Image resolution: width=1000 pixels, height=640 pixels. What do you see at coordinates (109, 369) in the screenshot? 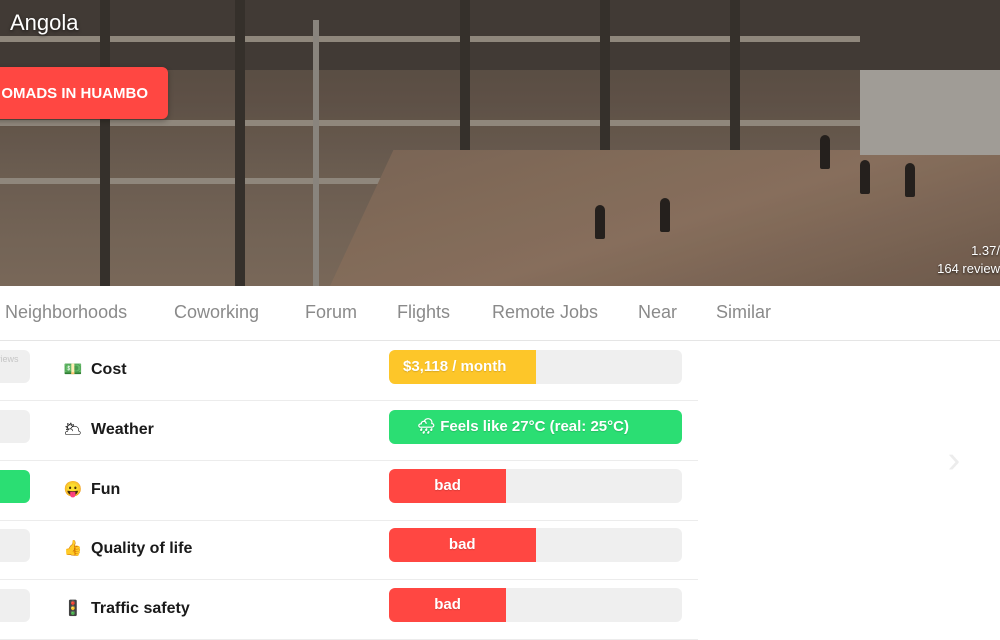
I see `score-label: Cost` at bounding box center [109, 369].